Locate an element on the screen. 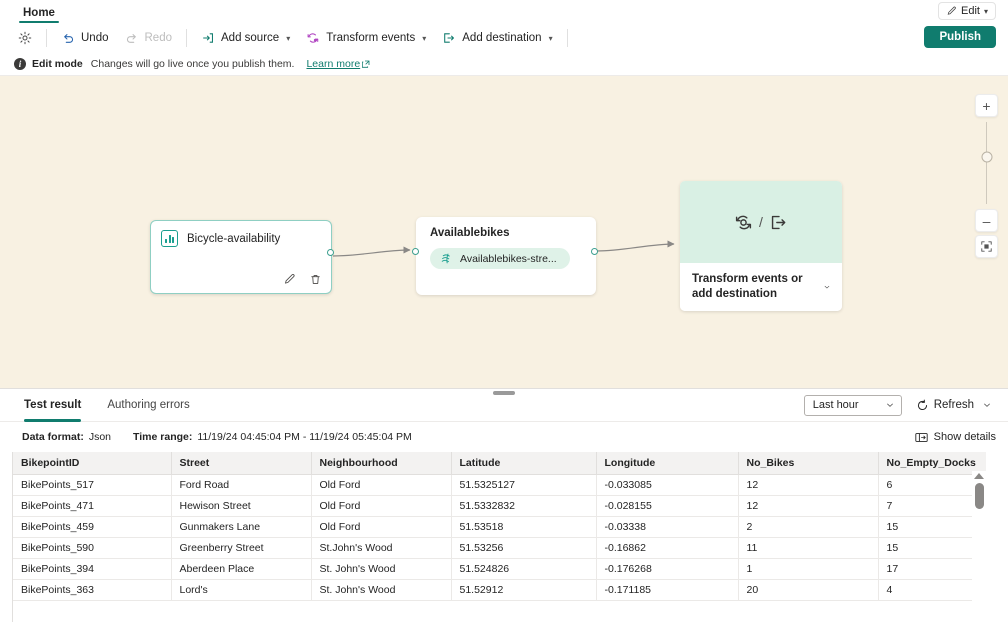 This screenshot has height=622, width=1008. redo-button: Redo is located at coordinates (149, 38).